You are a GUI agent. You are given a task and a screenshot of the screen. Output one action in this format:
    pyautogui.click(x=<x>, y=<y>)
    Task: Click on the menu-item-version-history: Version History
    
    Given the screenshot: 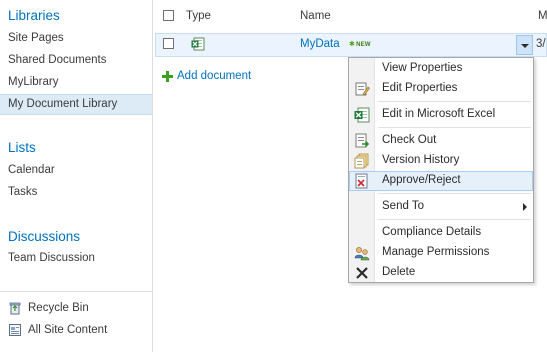 What is the action you would take?
    pyautogui.click(x=441, y=161)
    